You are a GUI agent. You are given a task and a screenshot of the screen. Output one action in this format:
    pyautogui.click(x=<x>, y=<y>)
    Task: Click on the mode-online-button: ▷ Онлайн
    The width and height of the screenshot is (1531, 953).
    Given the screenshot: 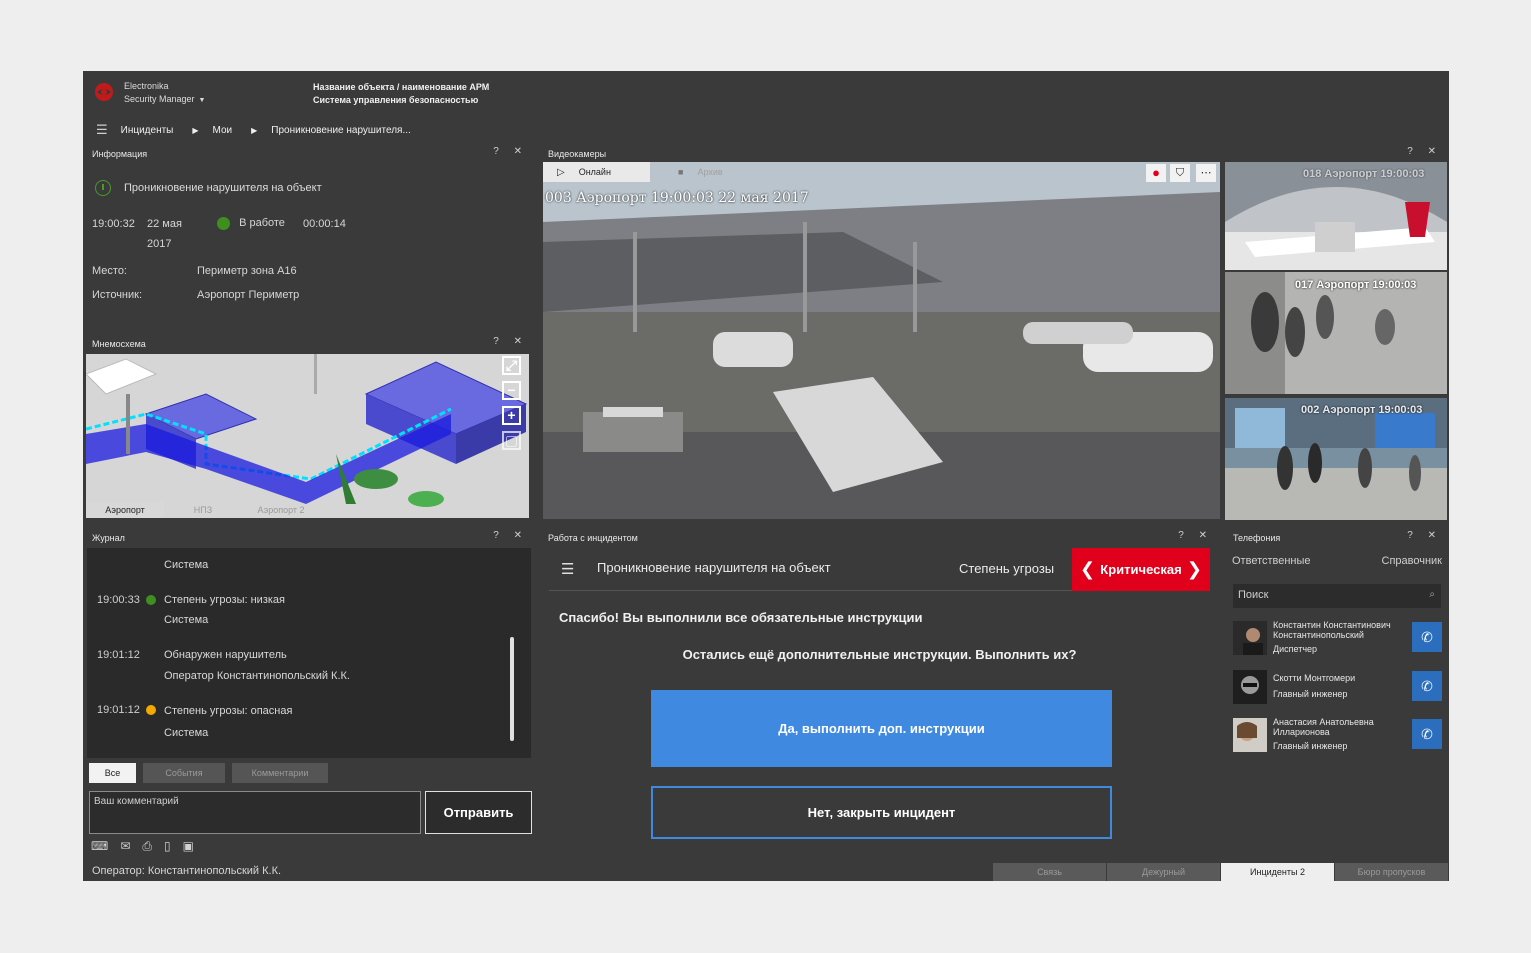 What is the action you would take?
    pyautogui.click(x=596, y=172)
    